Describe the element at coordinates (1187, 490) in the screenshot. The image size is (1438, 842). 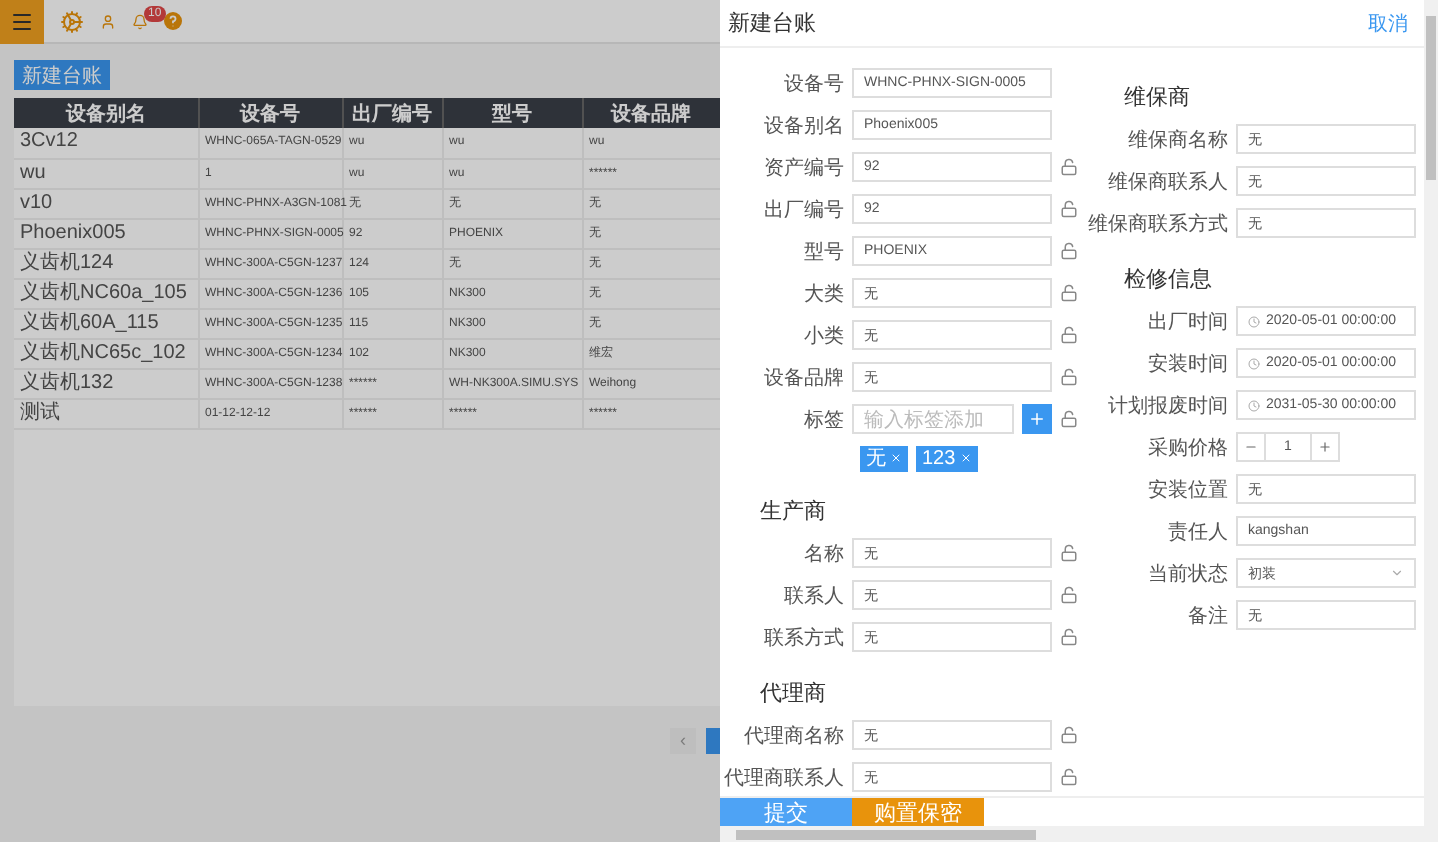
I see `field-label: 安装位置` at that location.